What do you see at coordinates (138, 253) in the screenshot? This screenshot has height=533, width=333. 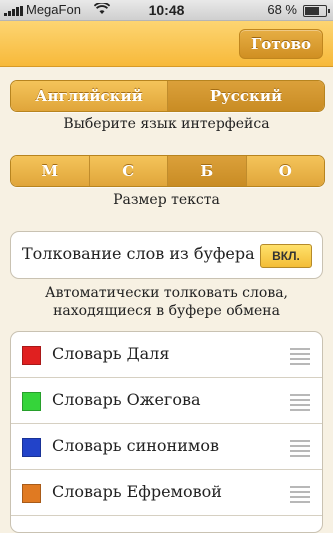 I see `buffer-setting-label: Толкование слов из буфера` at bounding box center [138, 253].